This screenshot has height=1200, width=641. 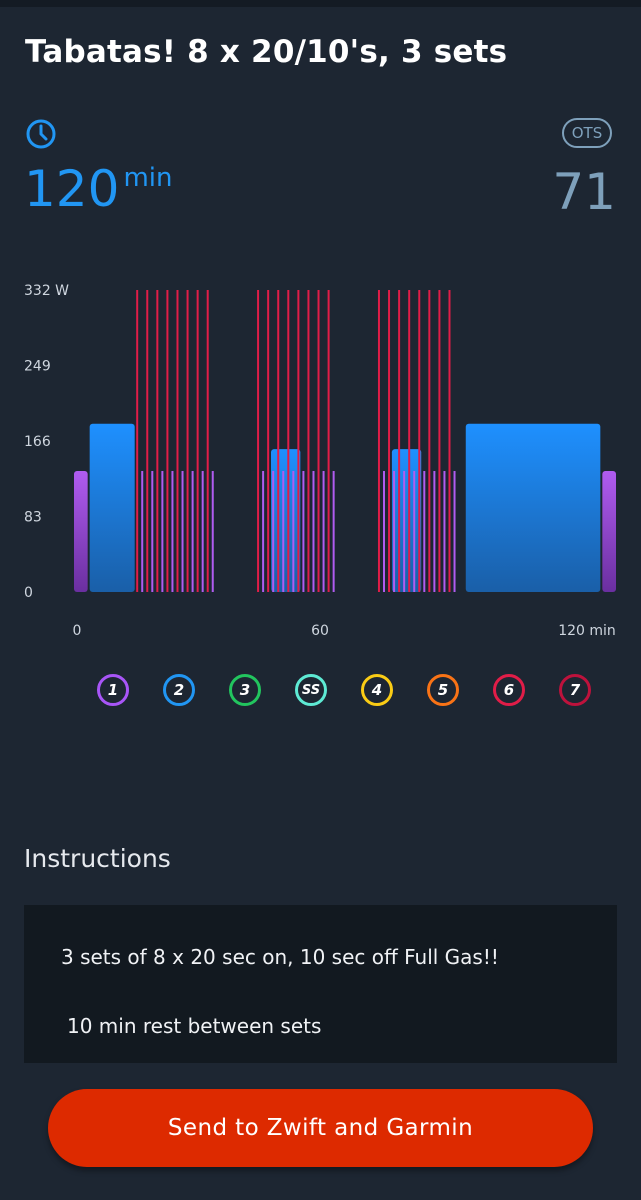 What do you see at coordinates (179, 690) in the screenshot?
I see `zone-2-badge: 2` at bounding box center [179, 690].